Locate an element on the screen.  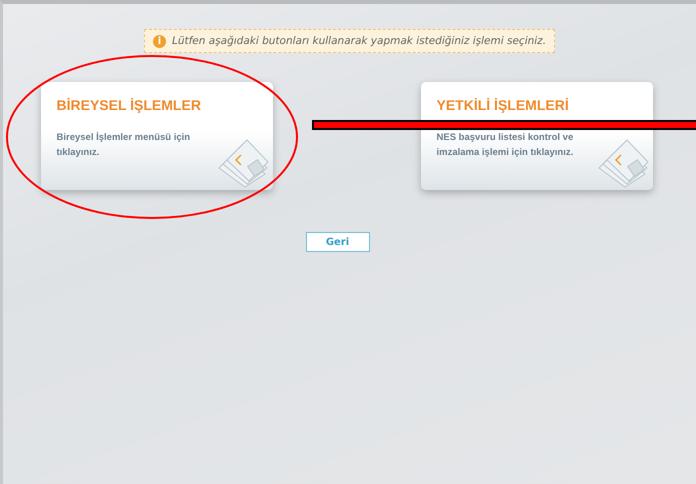
card-description: NES başvuru listesi kontrol ve imzalama işlemi için tıklayınız. is located at coordinates (505, 145).